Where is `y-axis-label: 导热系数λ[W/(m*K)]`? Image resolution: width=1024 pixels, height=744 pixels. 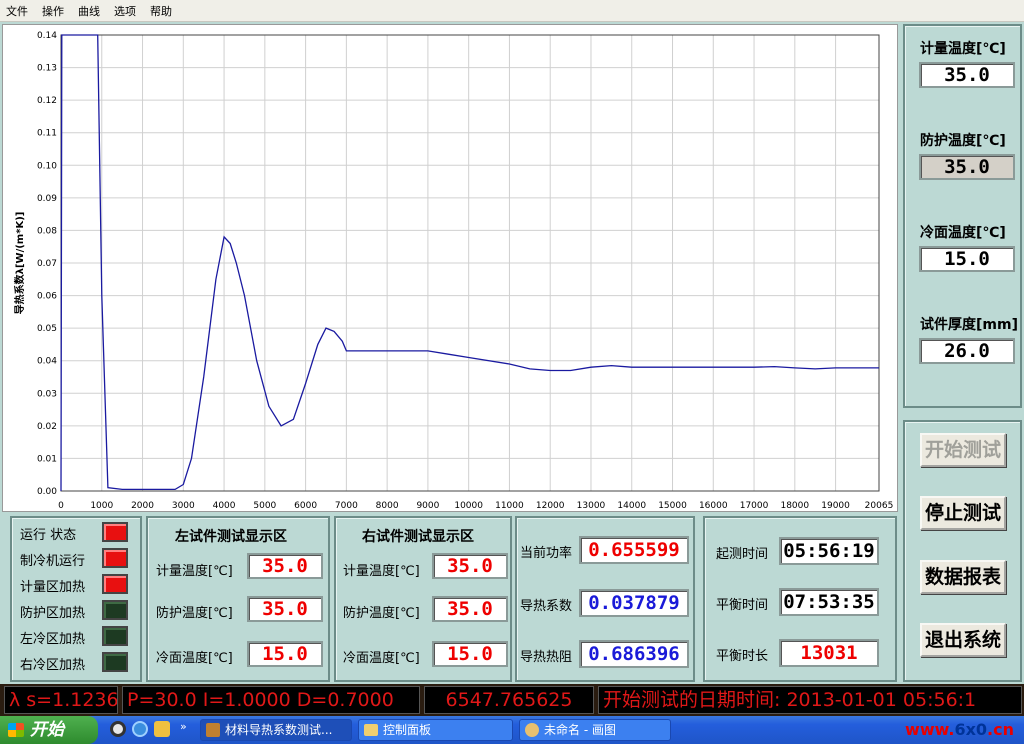
y-axis-label: 导热系数λ[W/(m*K)] is located at coordinates (19, 263).